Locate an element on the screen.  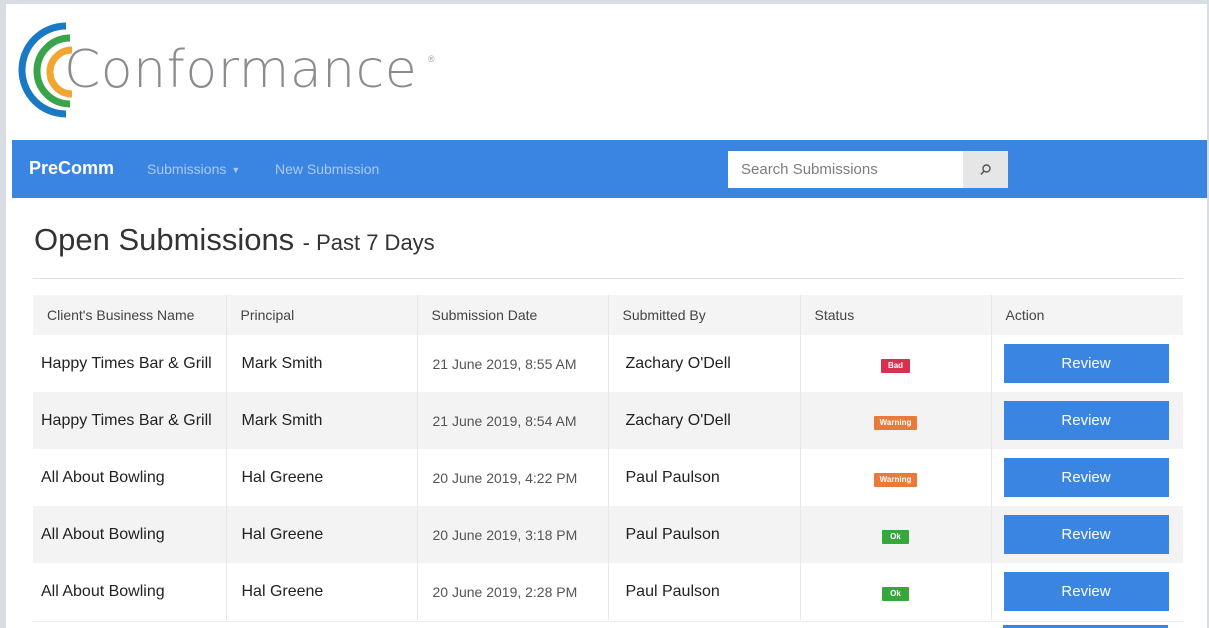
column-header-submitted-by: Submitted By is located at coordinates (704, 315).